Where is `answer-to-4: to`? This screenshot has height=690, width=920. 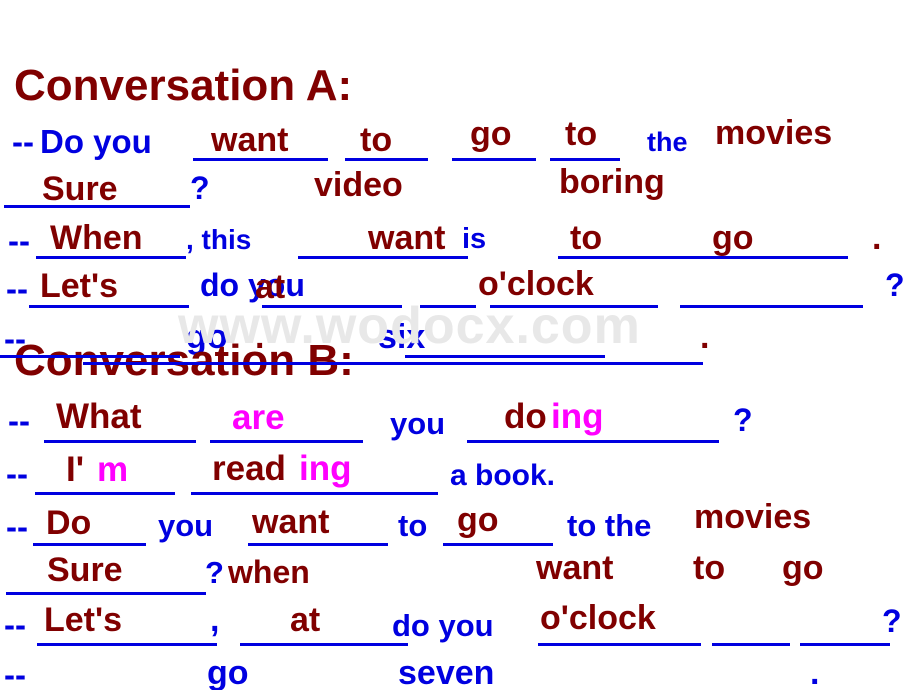 answer-to-4: to is located at coordinates (709, 568).